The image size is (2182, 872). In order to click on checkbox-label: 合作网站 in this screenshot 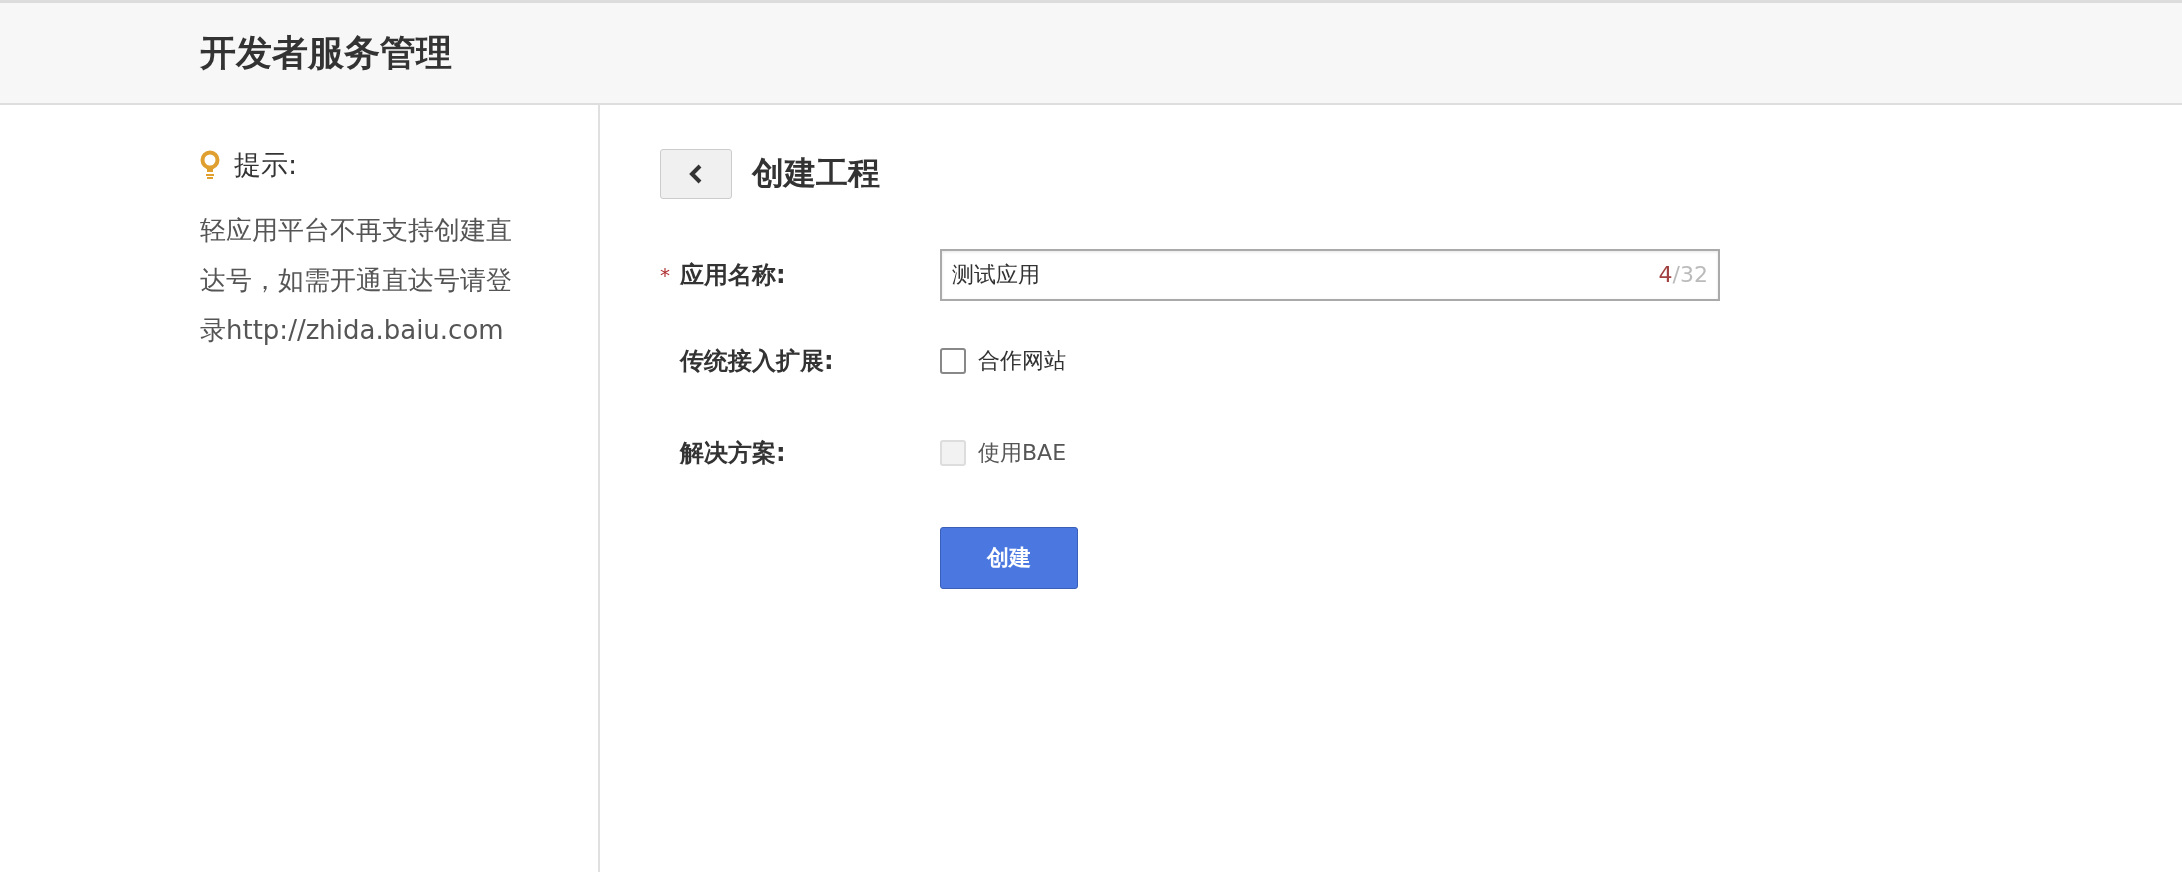, I will do `click(1022, 361)`.